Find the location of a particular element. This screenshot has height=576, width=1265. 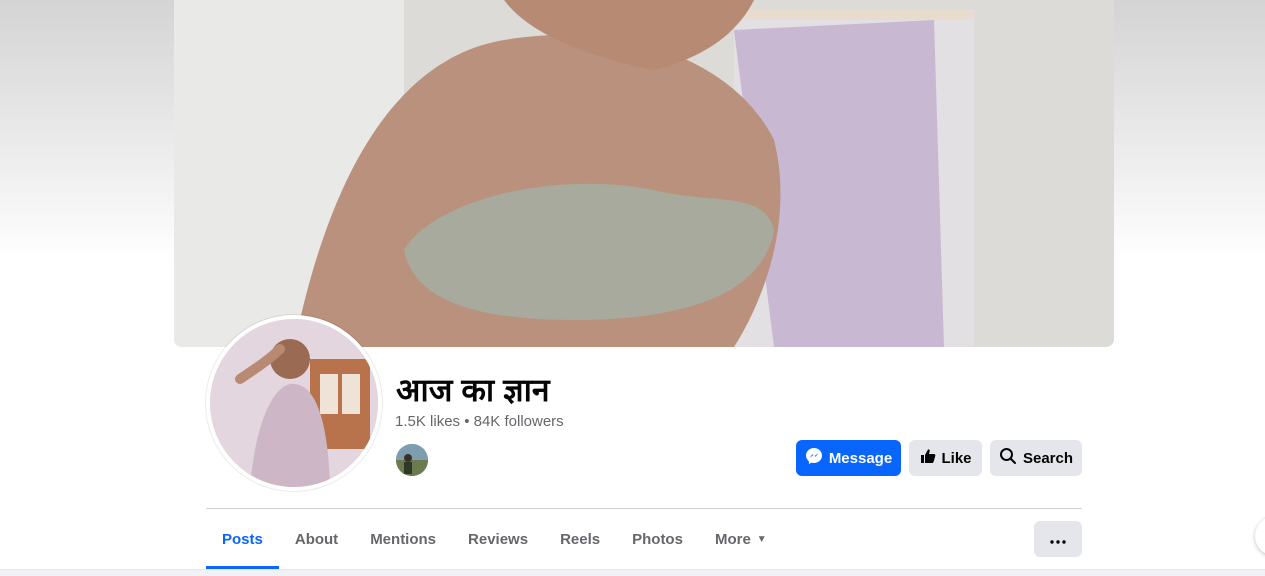

tab-mentions: Mentions is located at coordinates (403, 539).